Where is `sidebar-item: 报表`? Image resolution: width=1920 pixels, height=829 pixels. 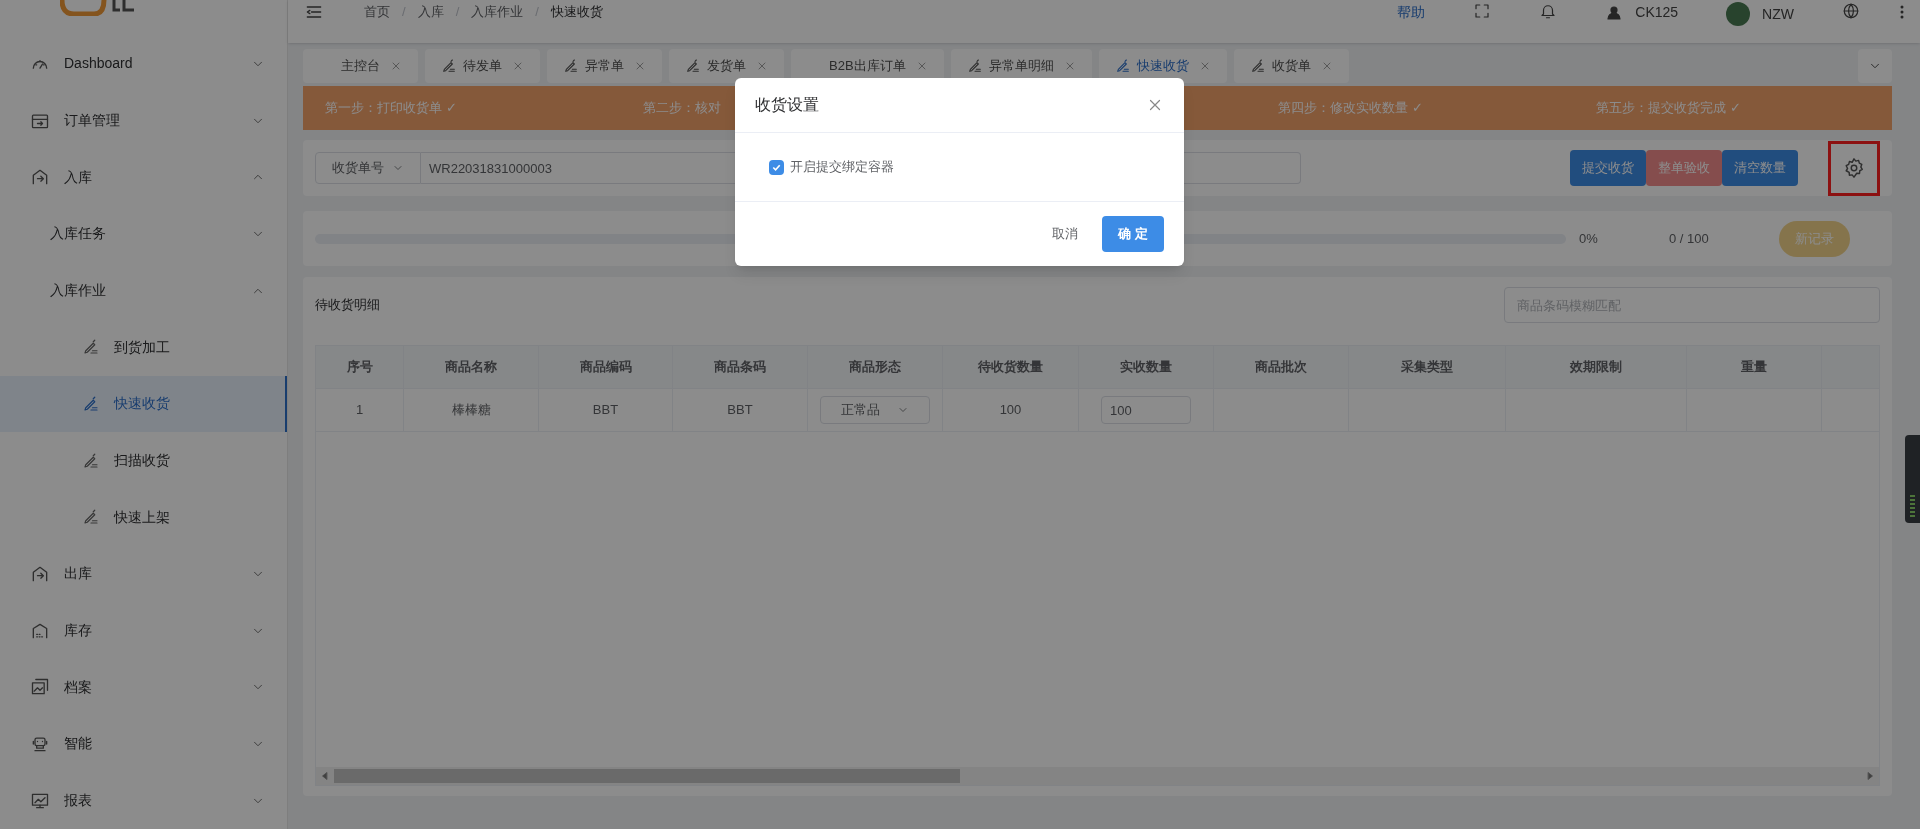 sidebar-item: 报表 is located at coordinates (143, 800).